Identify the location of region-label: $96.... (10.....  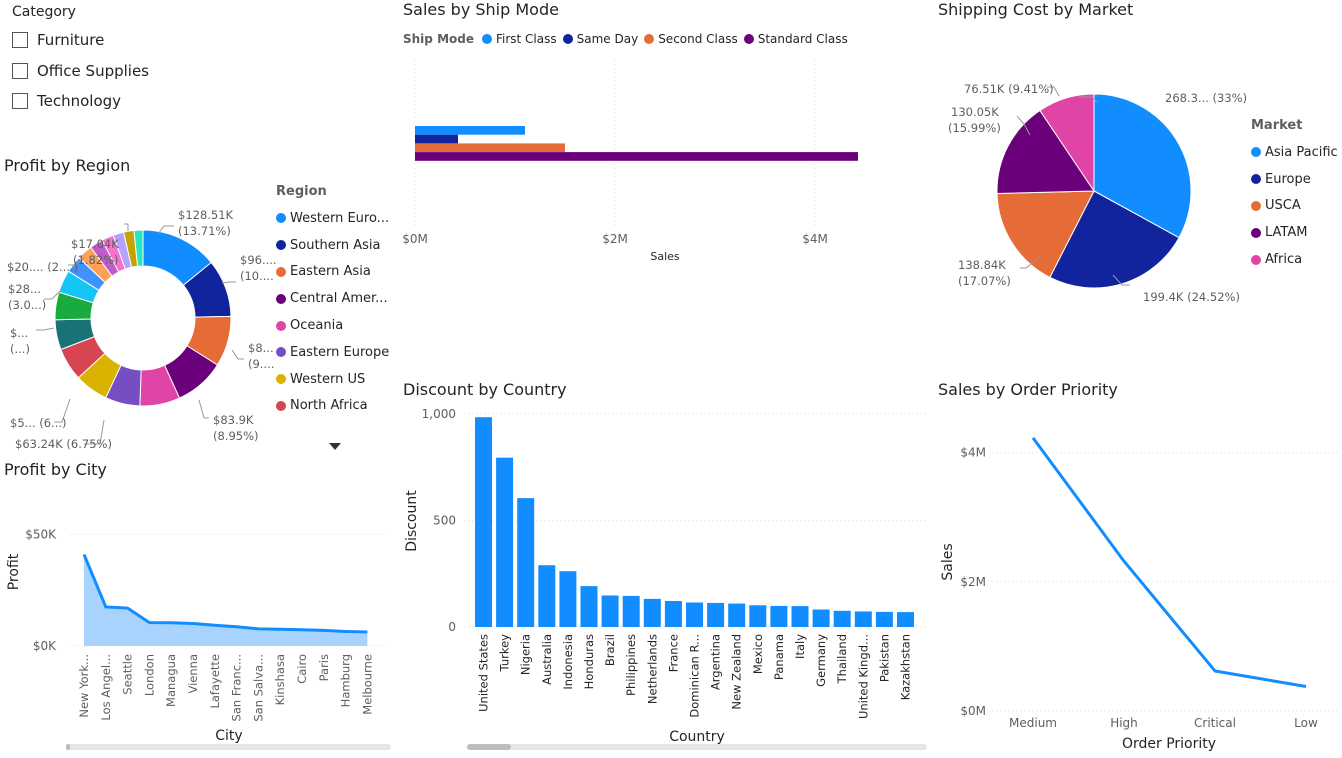
(258, 268).